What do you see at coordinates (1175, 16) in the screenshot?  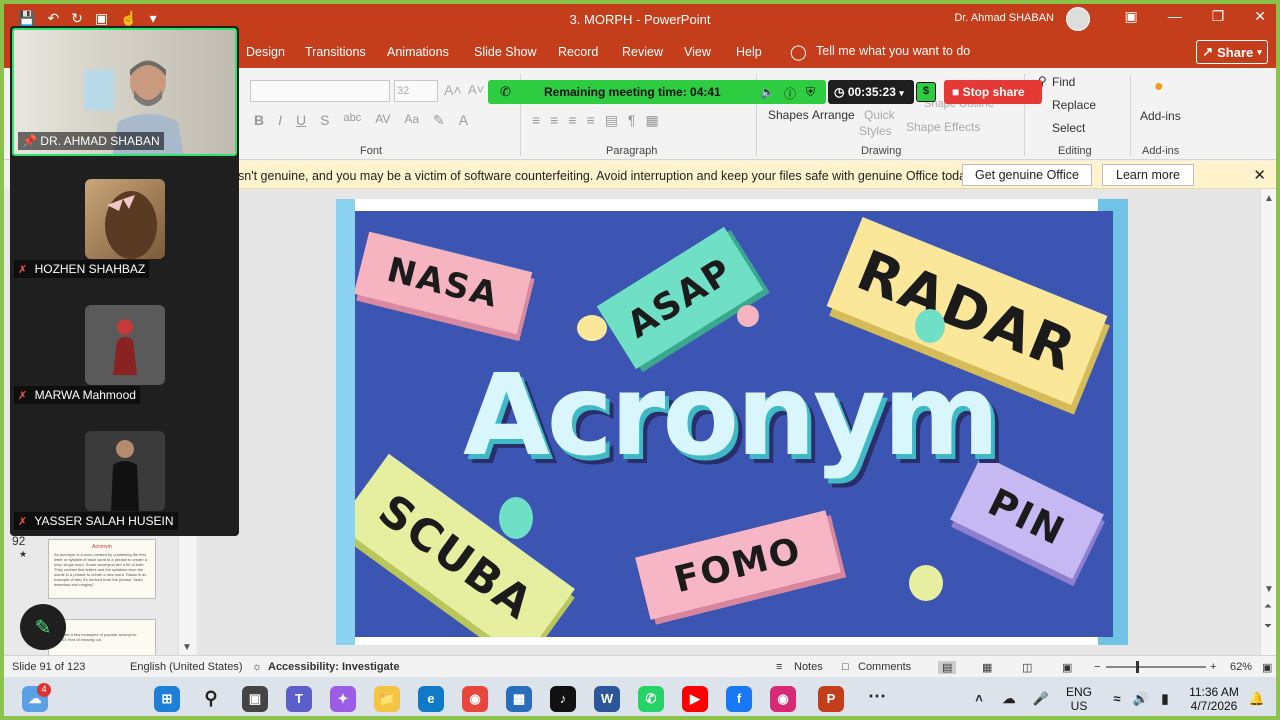 I see `minimize-icon: —` at bounding box center [1175, 16].